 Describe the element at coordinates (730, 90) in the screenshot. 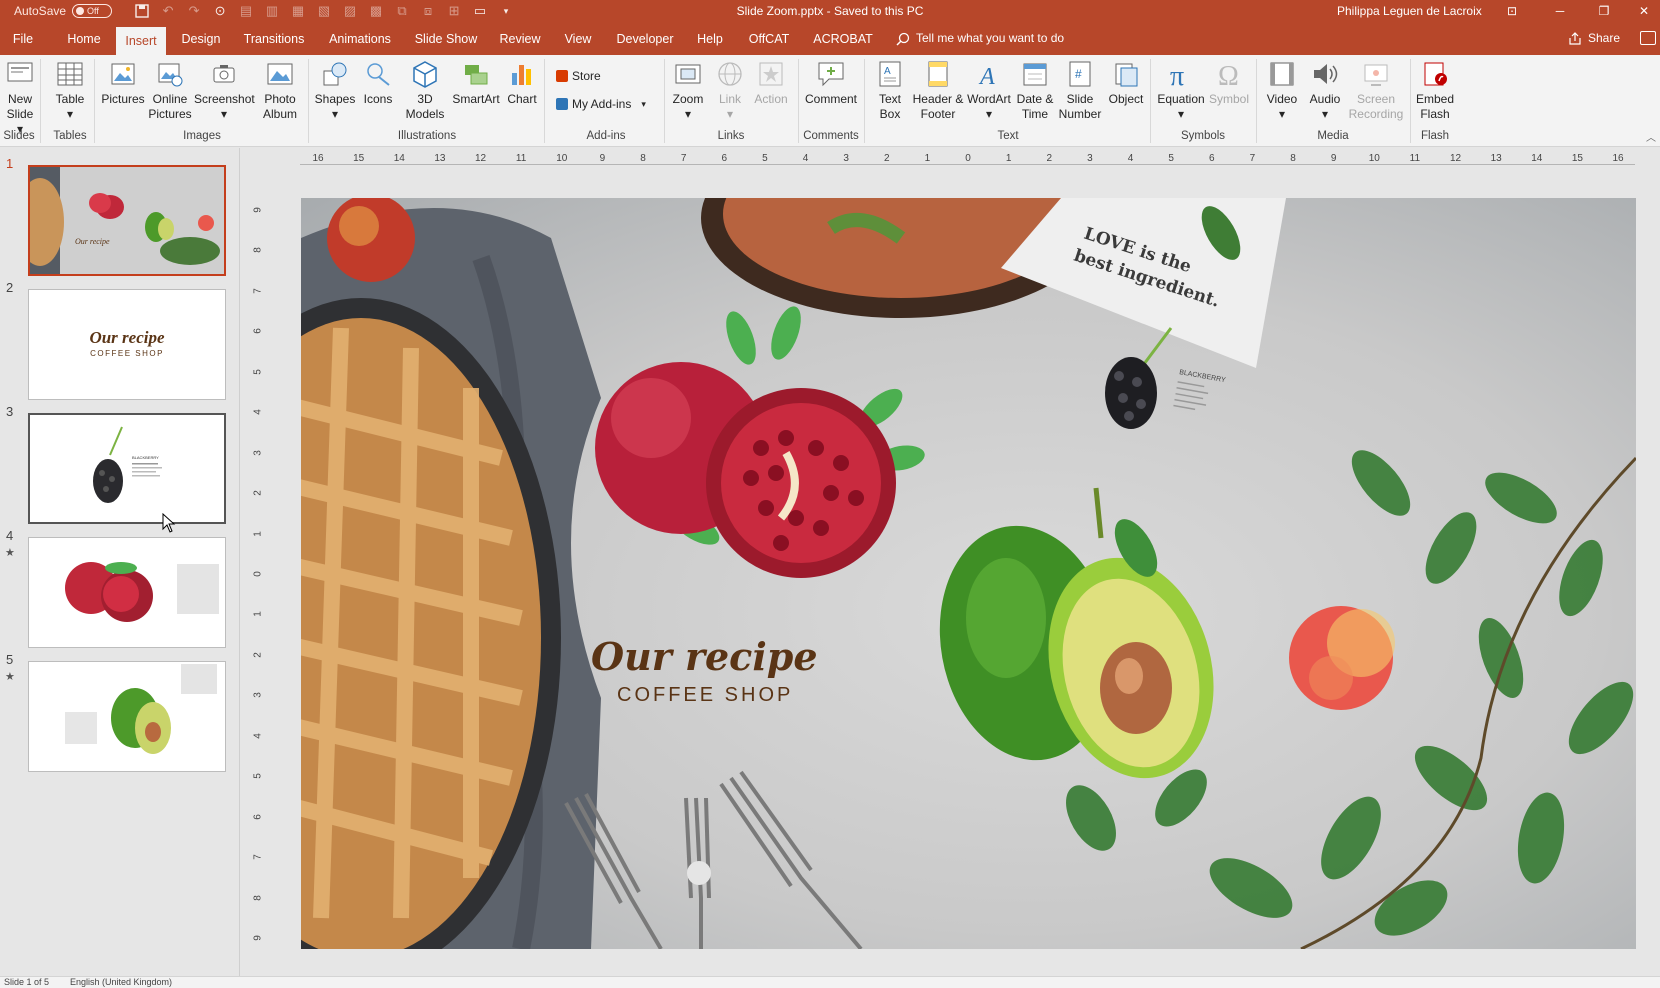

I see `link-button: Link ▾` at that location.